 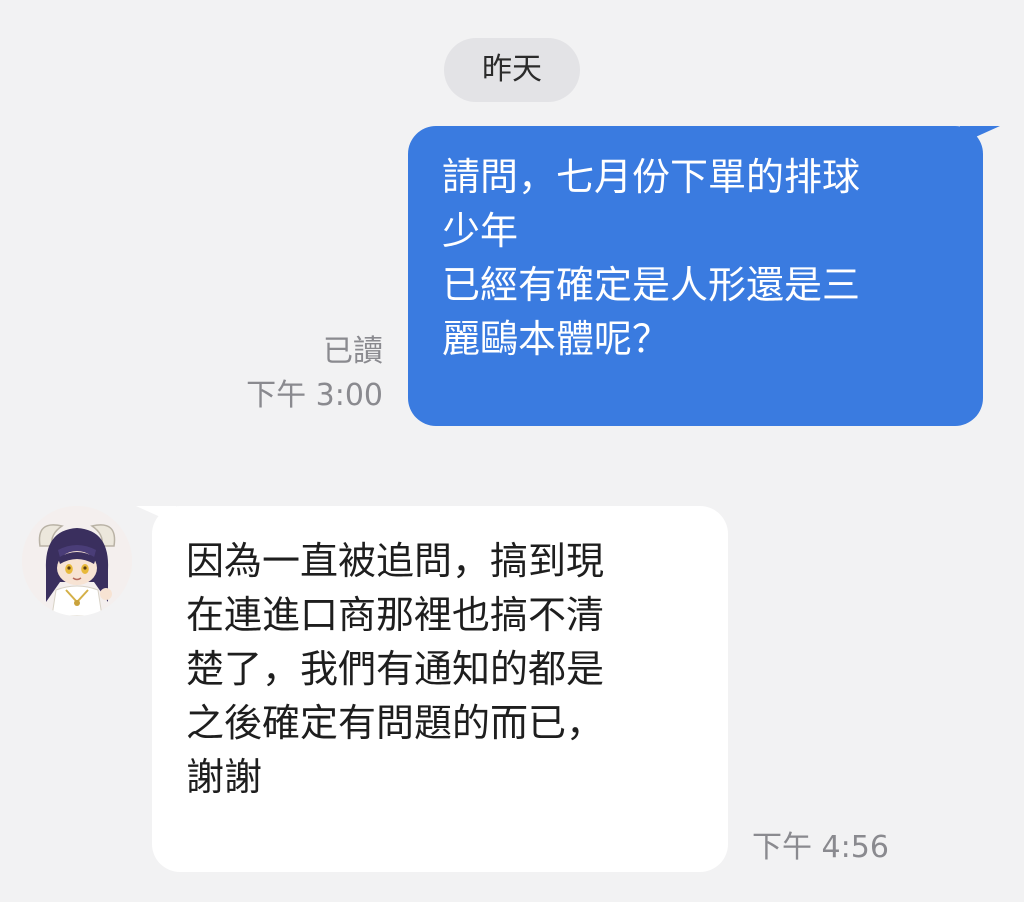 I want to click on date-divider: 昨天, so click(x=512, y=70).